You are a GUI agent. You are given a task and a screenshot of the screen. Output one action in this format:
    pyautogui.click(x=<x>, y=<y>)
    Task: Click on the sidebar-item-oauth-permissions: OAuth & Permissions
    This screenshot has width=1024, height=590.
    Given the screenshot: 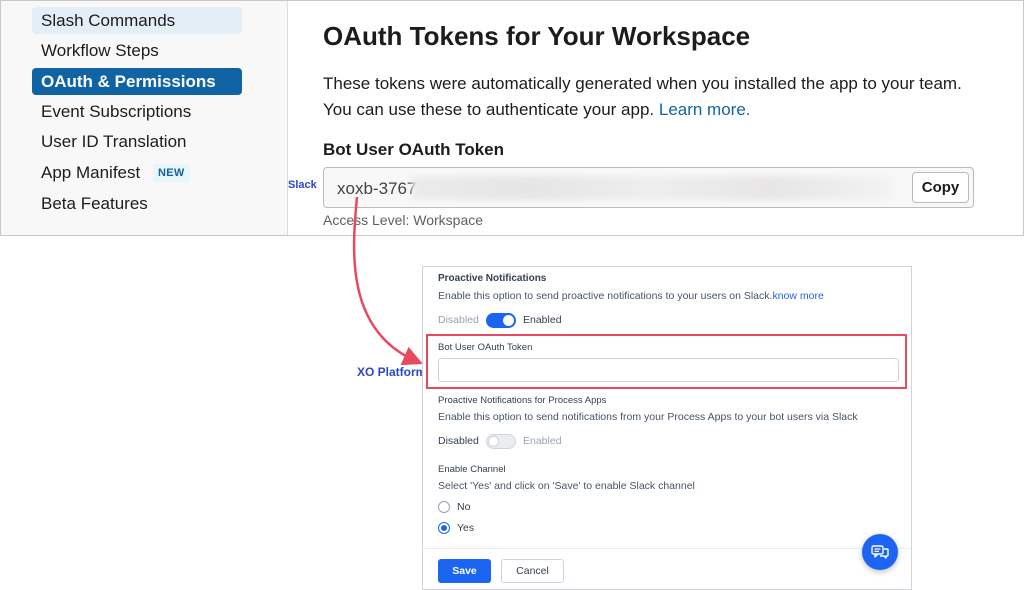 What is the action you would take?
    pyautogui.click(x=137, y=81)
    